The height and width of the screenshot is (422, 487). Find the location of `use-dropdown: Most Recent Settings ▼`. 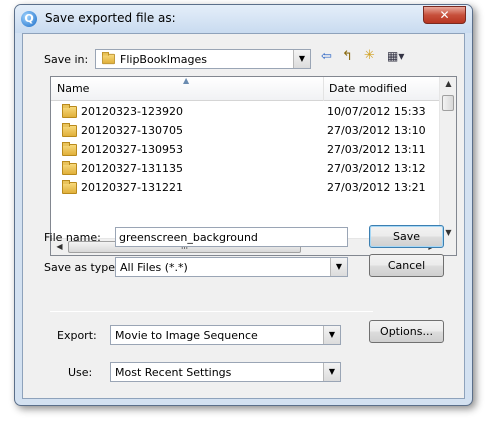

use-dropdown: Most Recent Settings ▼ is located at coordinates (225, 372).